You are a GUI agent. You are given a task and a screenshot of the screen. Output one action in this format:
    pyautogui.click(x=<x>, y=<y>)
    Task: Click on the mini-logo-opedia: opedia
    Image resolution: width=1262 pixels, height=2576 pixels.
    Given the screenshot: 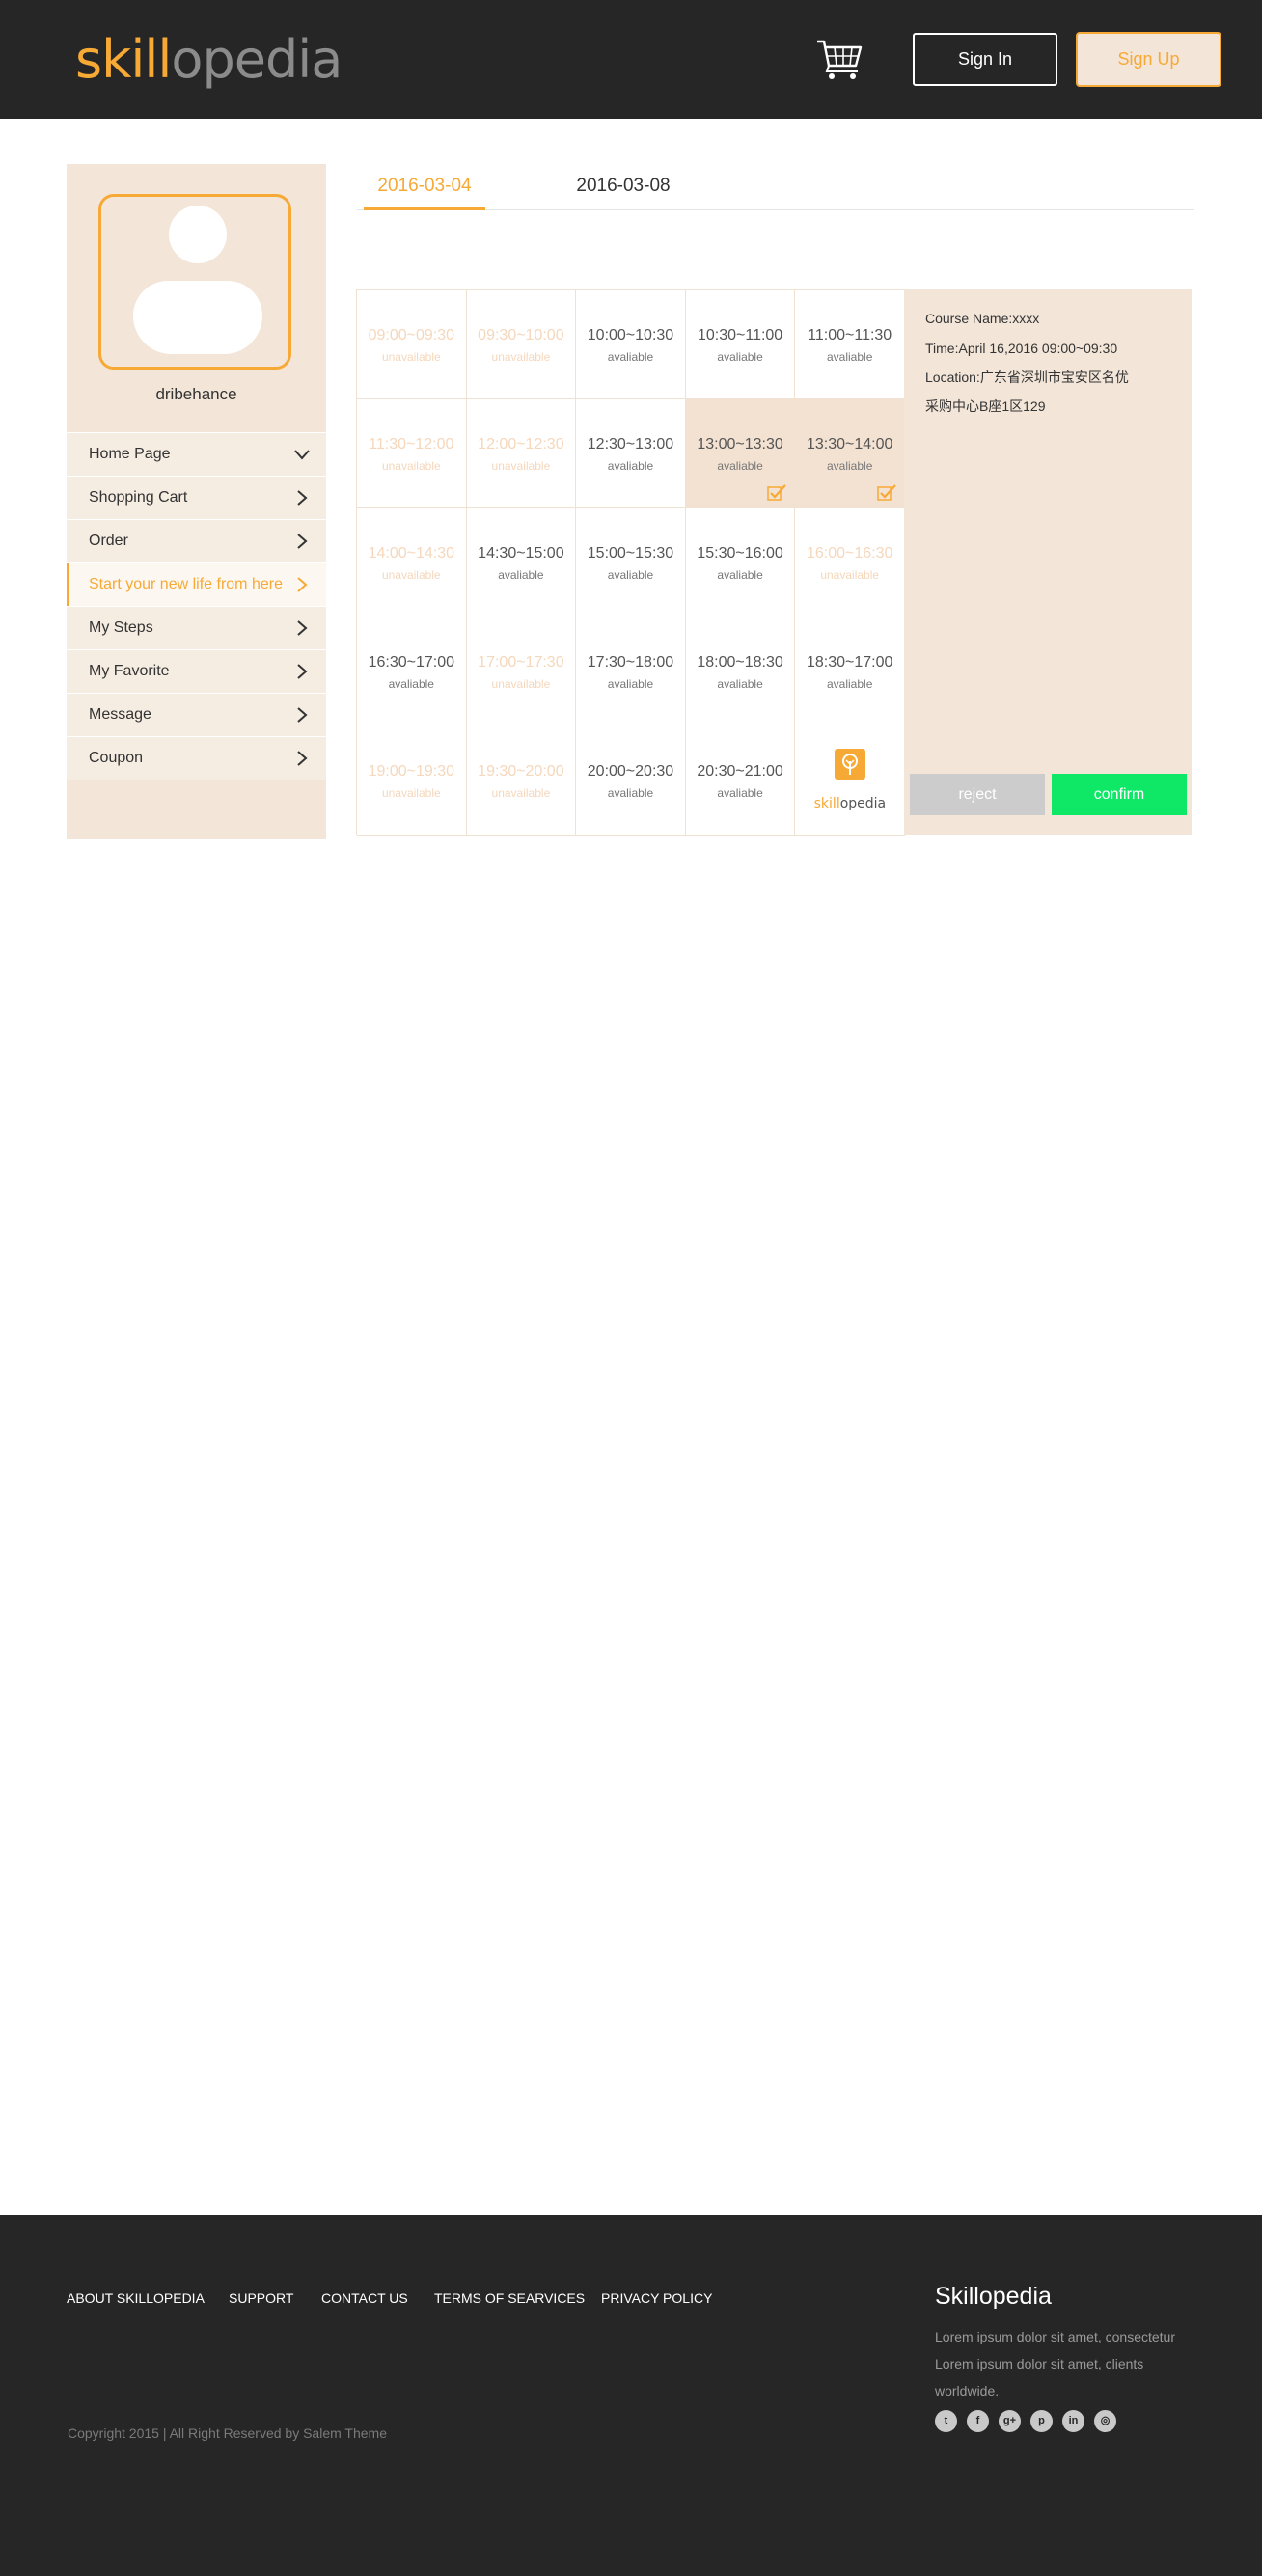 What is the action you would take?
    pyautogui.click(x=863, y=804)
    